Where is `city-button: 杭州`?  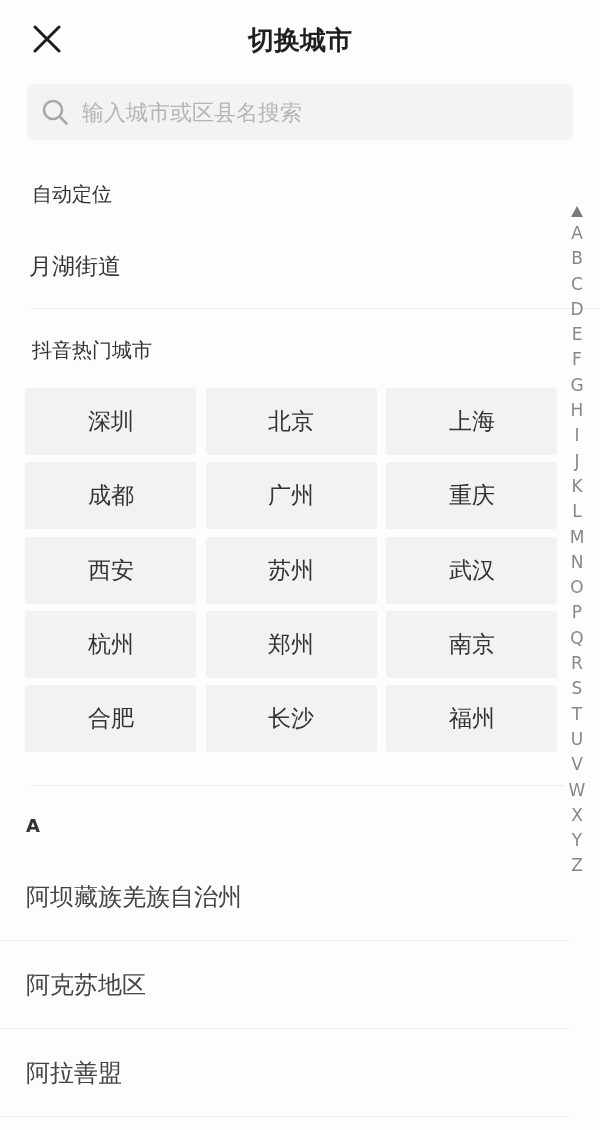 city-button: 杭州 is located at coordinates (110, 644).